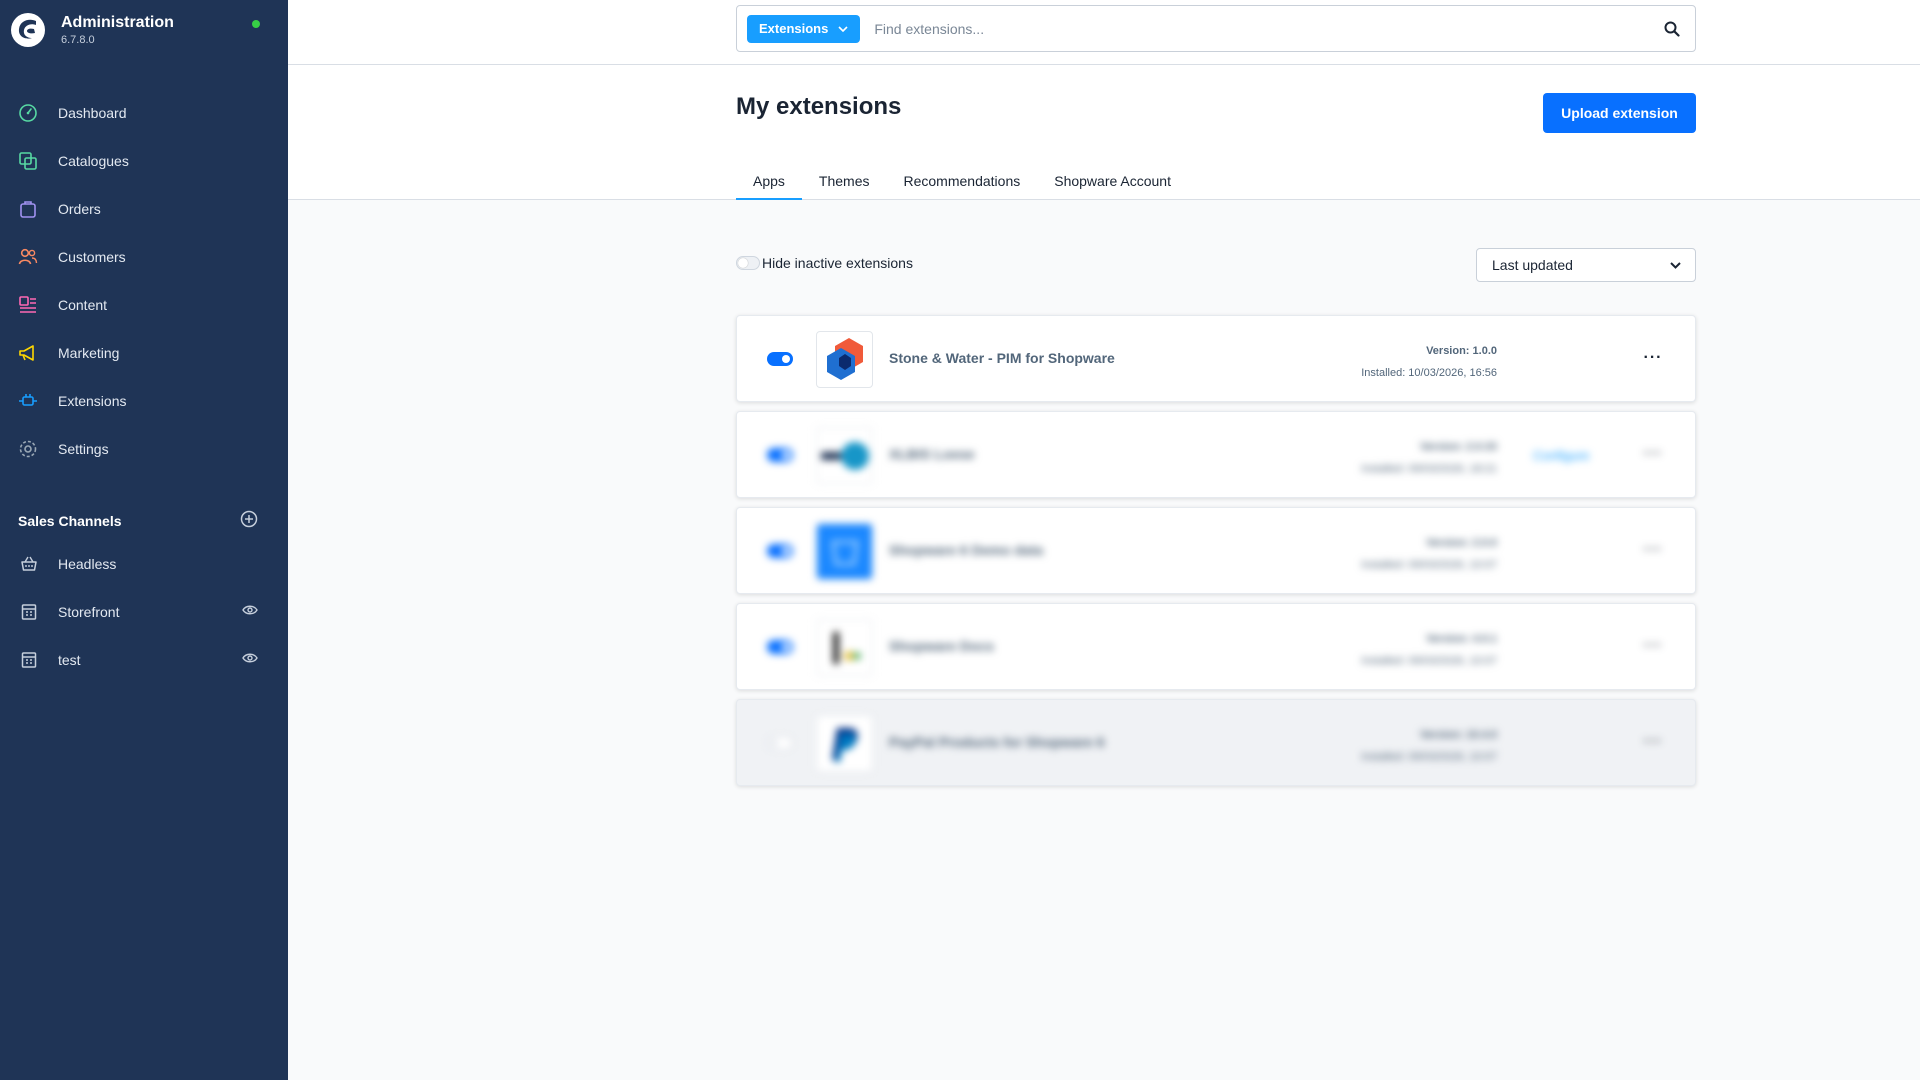 The height and width of the screenshot is (1080, 1920). What do you see at coordinates (28, 113) in the screenshot?
I see `dashboard-gauge-icon` at bounding box center [28, 113].